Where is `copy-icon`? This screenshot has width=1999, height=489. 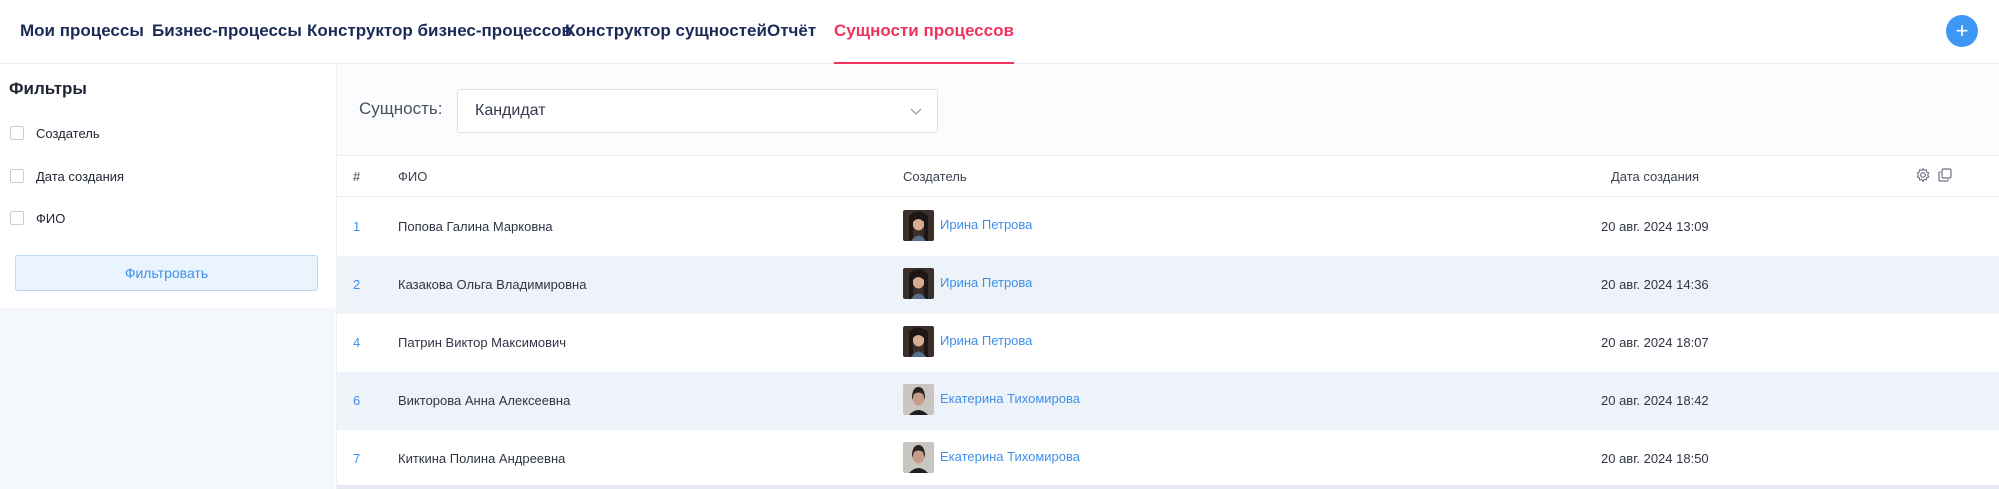
copy-icon is located at coordinates (1945, 175).